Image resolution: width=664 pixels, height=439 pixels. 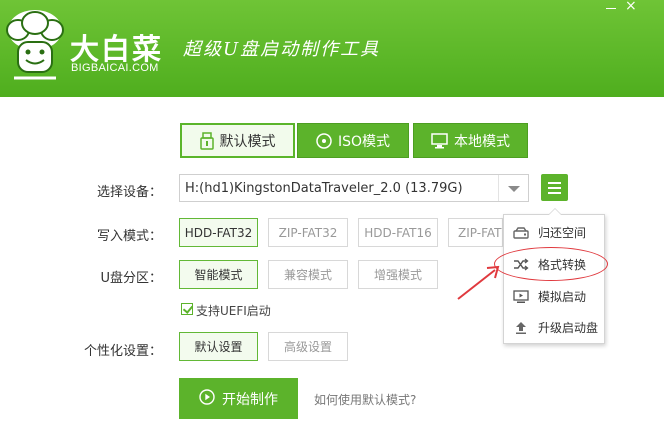 What do you see at coordinates (551, 264) in the screenshot?
I see `annotation-highlight-ring` at bounding box center [551, 264].